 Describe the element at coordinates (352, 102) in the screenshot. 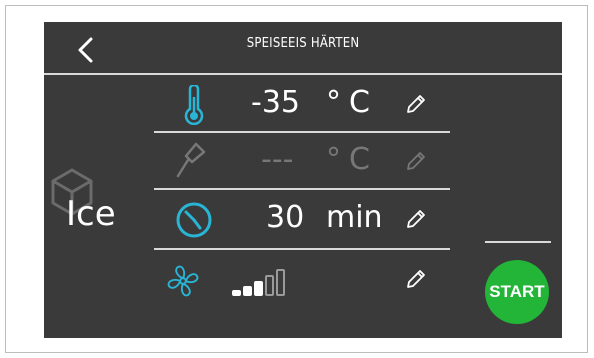

I see `temperature-unit: °C` at that location.